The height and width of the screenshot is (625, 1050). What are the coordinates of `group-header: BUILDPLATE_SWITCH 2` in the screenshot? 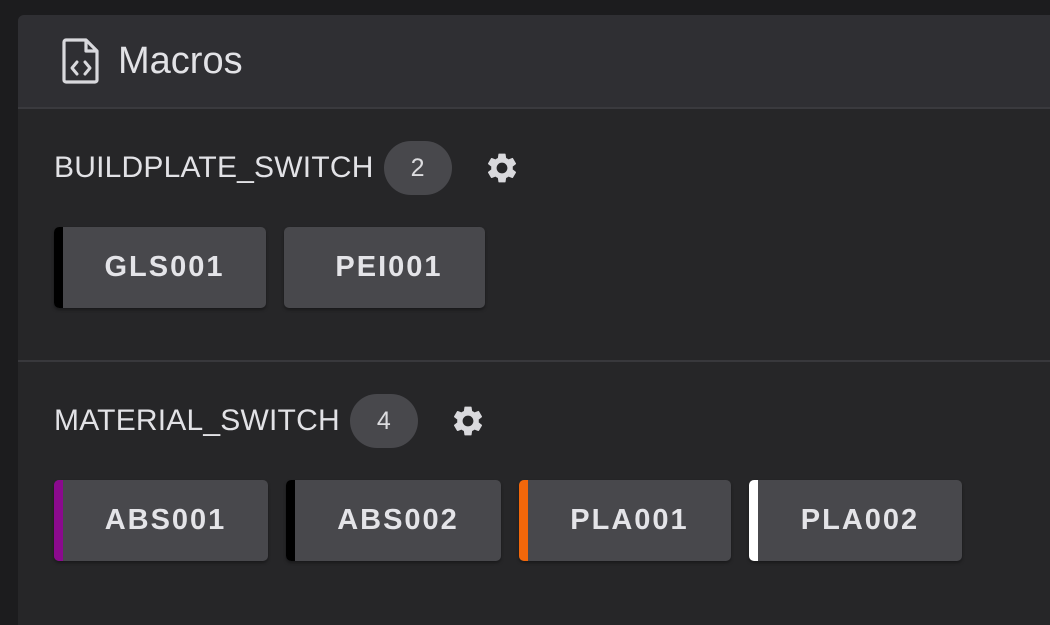 It's located at (287, 168).